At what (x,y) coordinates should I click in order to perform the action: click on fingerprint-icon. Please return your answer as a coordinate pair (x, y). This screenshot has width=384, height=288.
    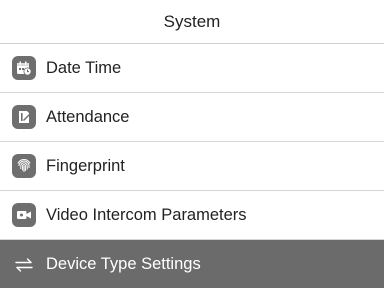
    Looking at the image, I should click on (24, 166).